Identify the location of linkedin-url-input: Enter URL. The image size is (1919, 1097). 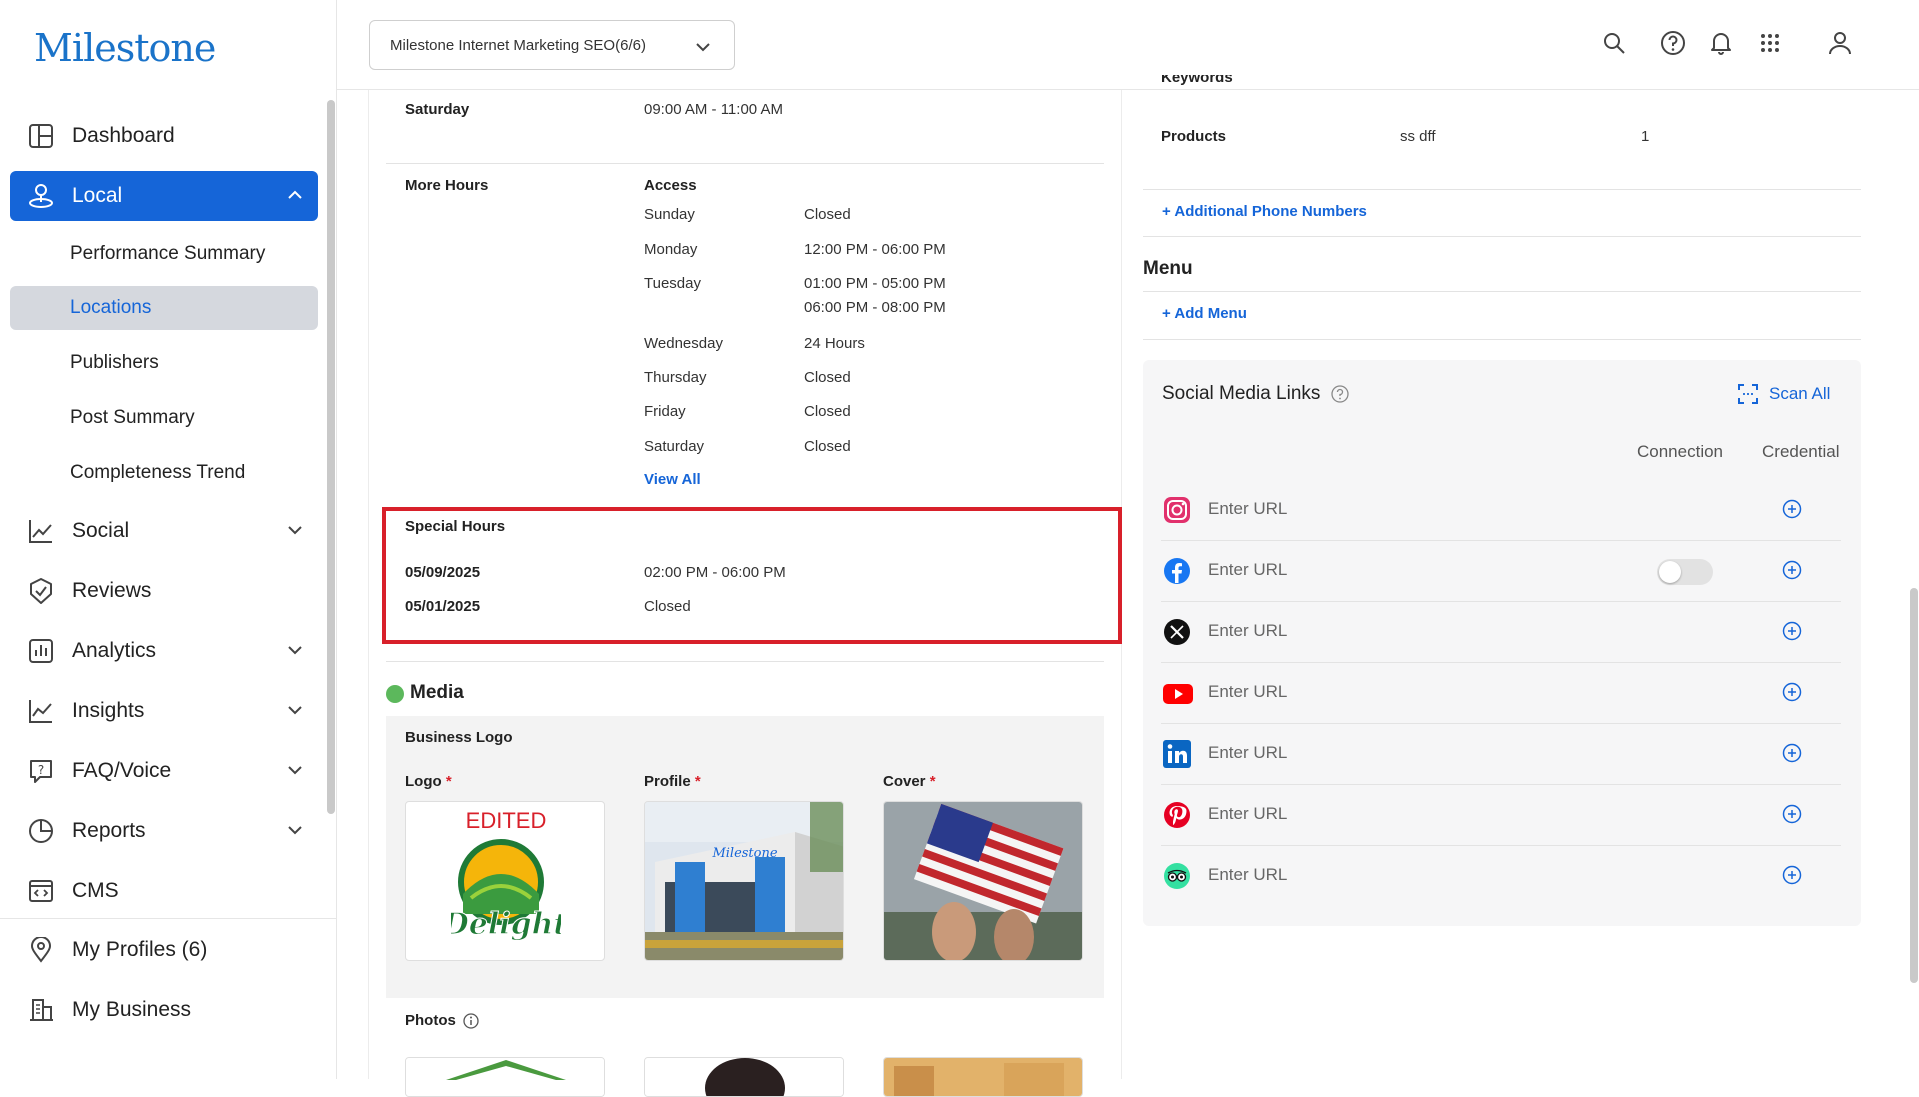
(1247, 753).